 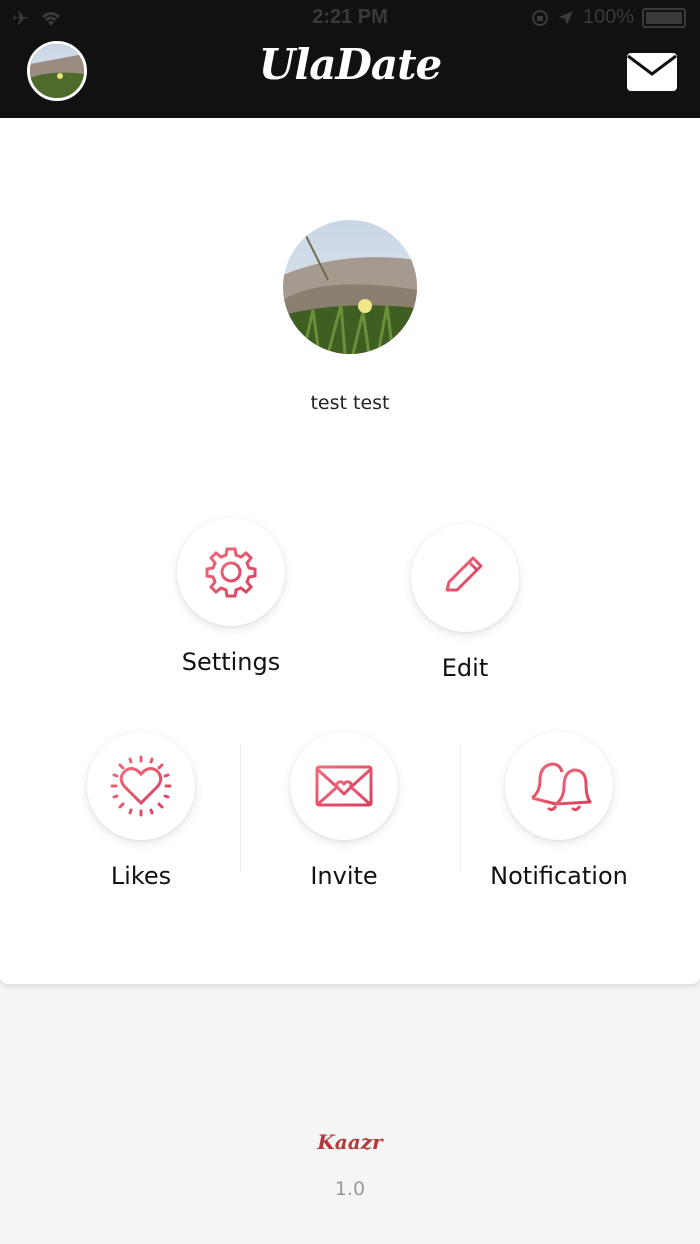 I want to click on nav-bar: UlaDate, so click(x=350, y=77).